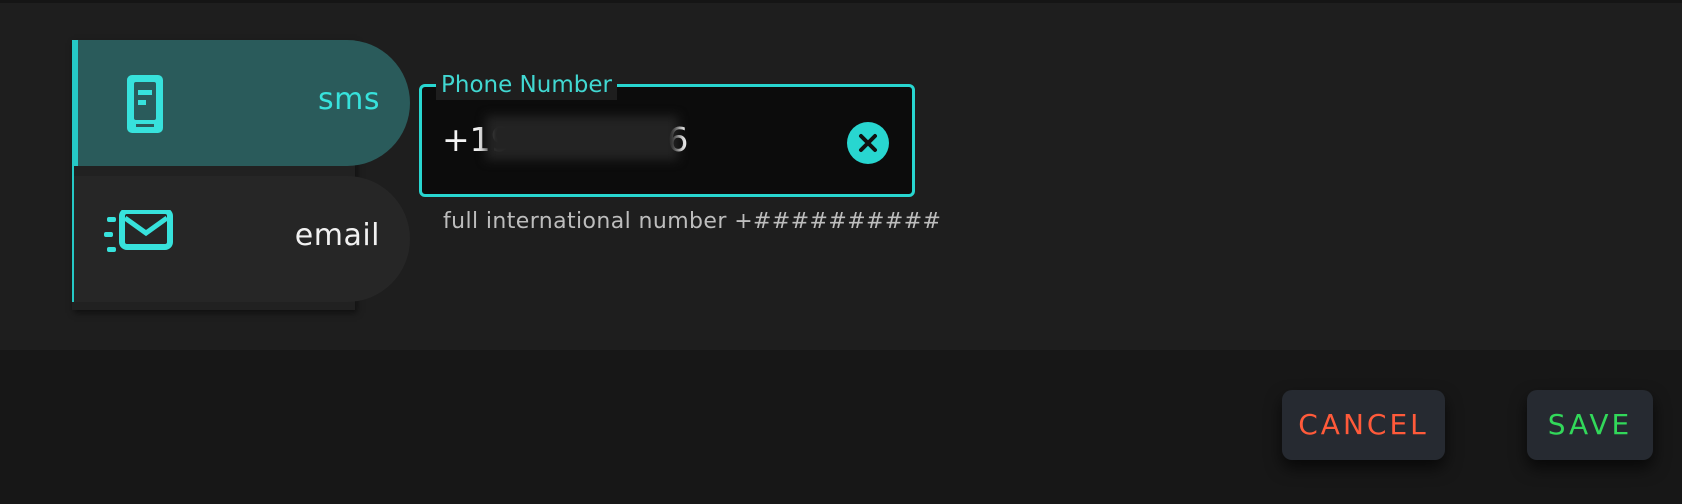  What do you see at coordinates (241, 175) in the screenshot?
I see `contact-method-card: sms email` at bounding box center [241, 175].